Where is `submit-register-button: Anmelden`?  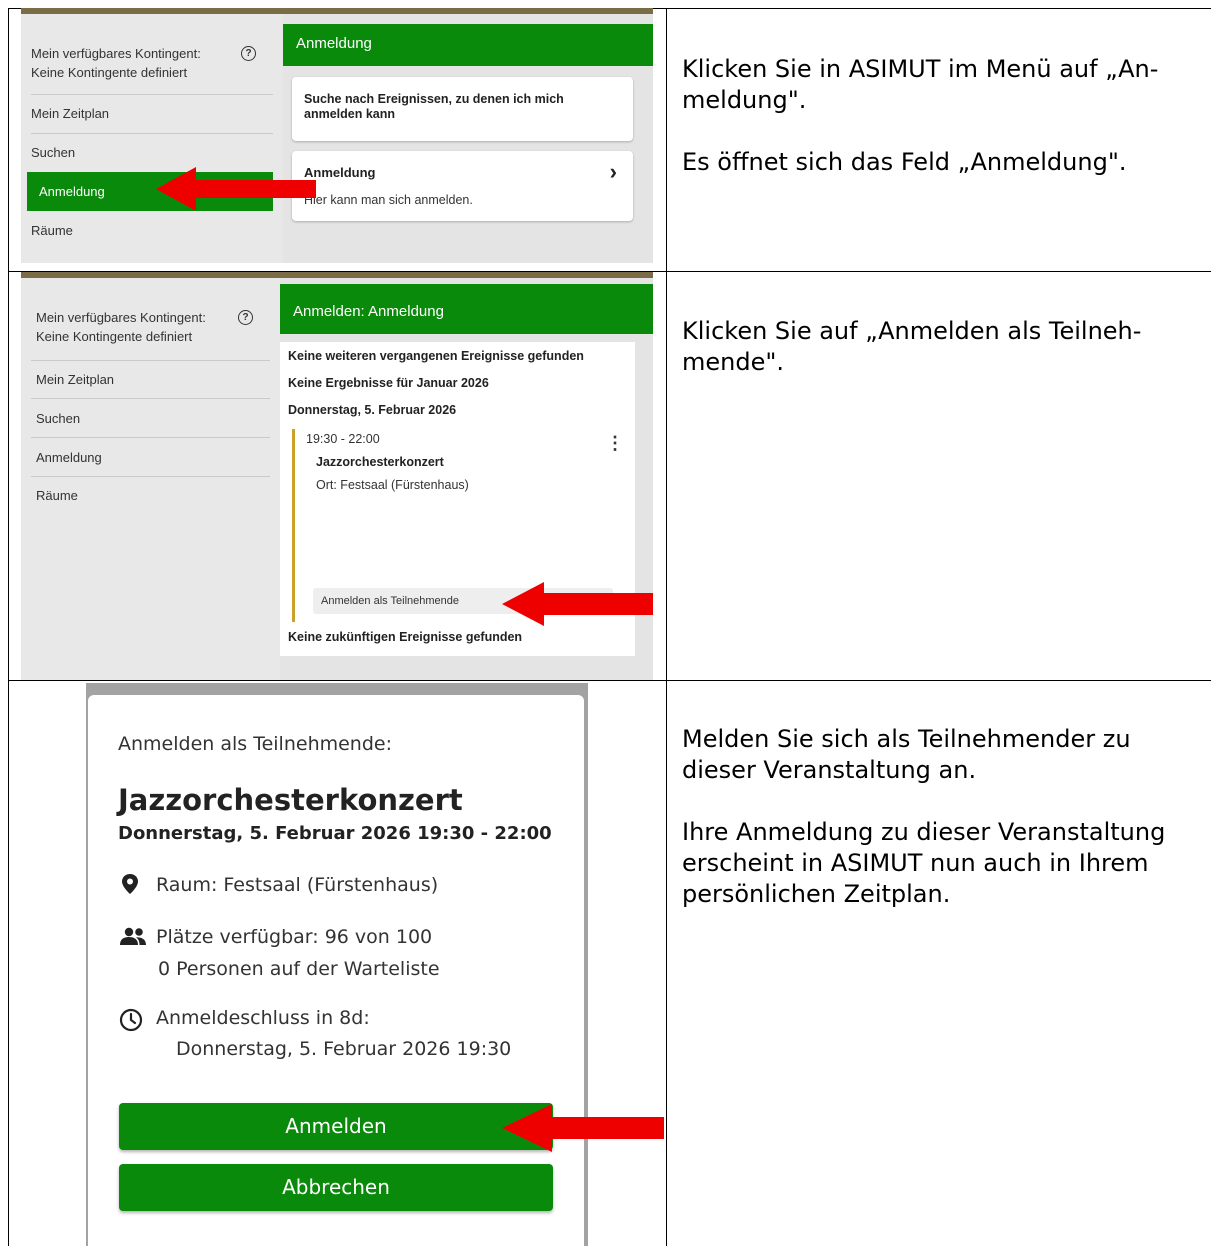
submit-register-button: Anmelden is located at coordinates (336, 1126).